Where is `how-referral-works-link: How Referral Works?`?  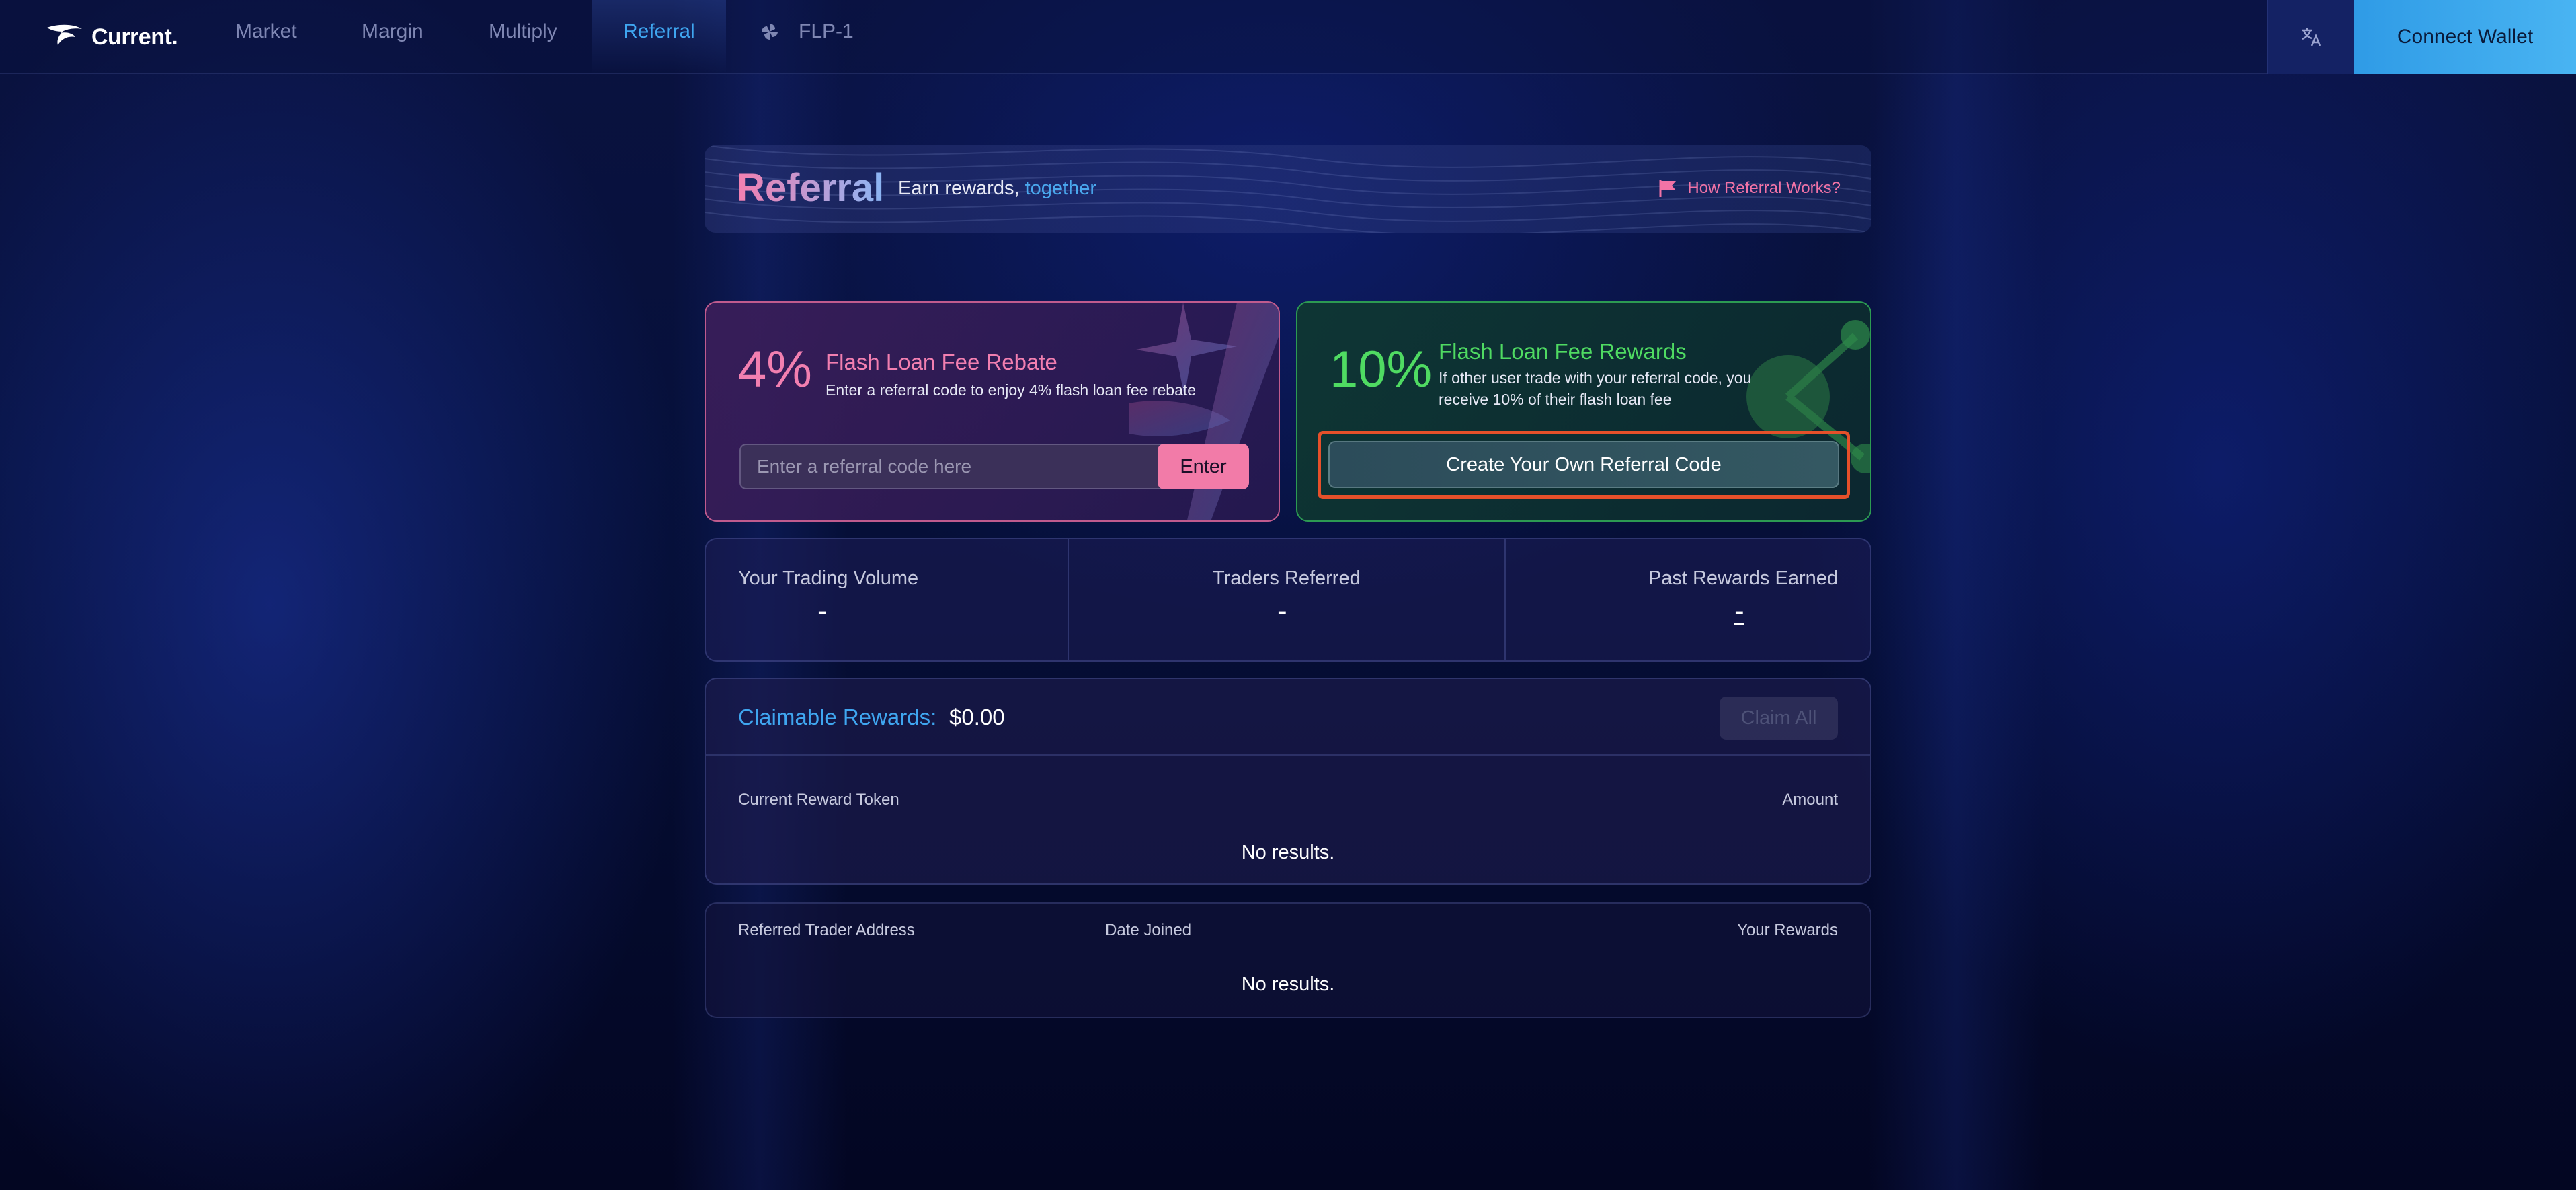
how-referral-works-link: How Referral Works? is located at coordinates (1749, 189).